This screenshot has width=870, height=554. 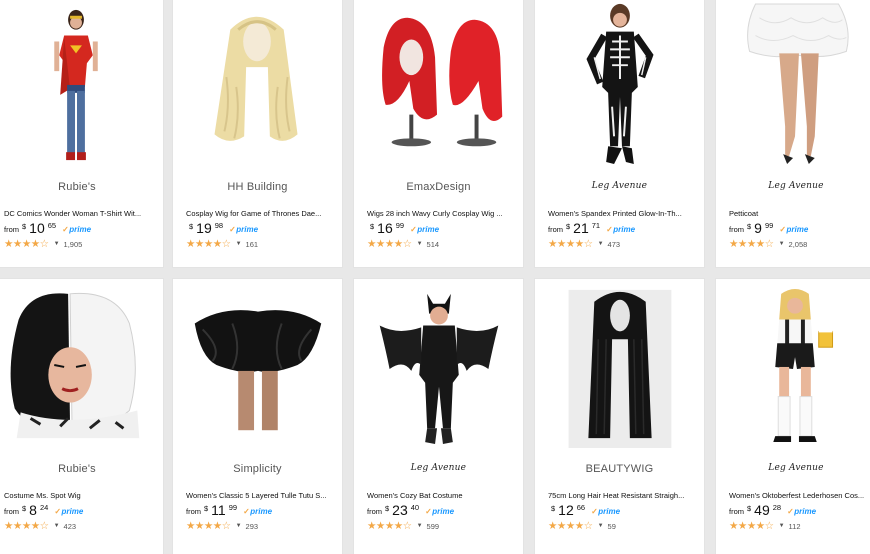 What do you see at coordinates (252, 244) in the screenshot?
I see `review-count: 161` at bounding box center [252, 244].